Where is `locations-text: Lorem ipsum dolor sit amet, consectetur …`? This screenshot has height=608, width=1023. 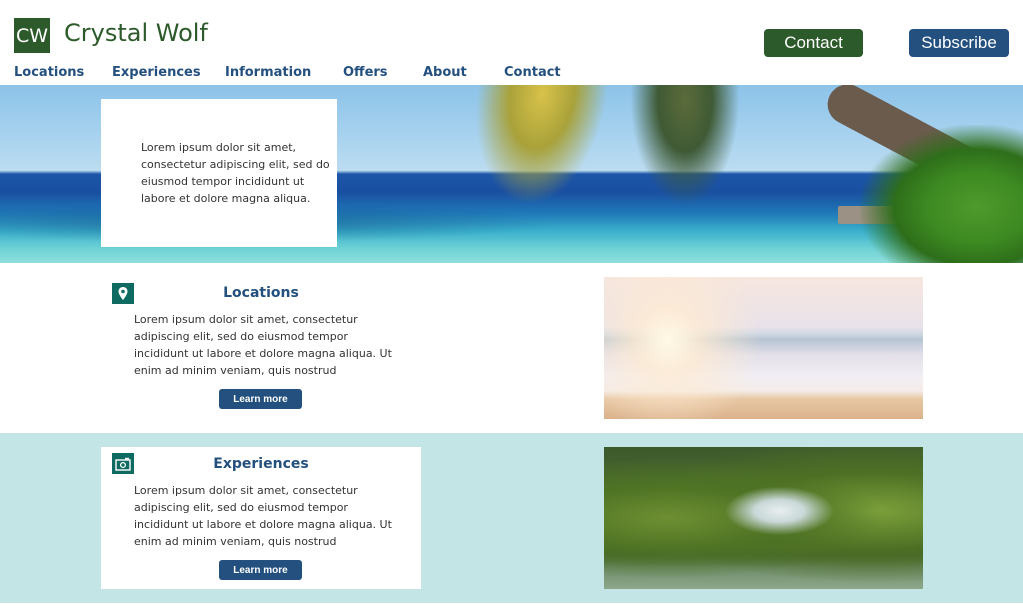
locations-text: Lorem ipsum dolor sit amet, consectetur … is located at coordinates (263, 345).